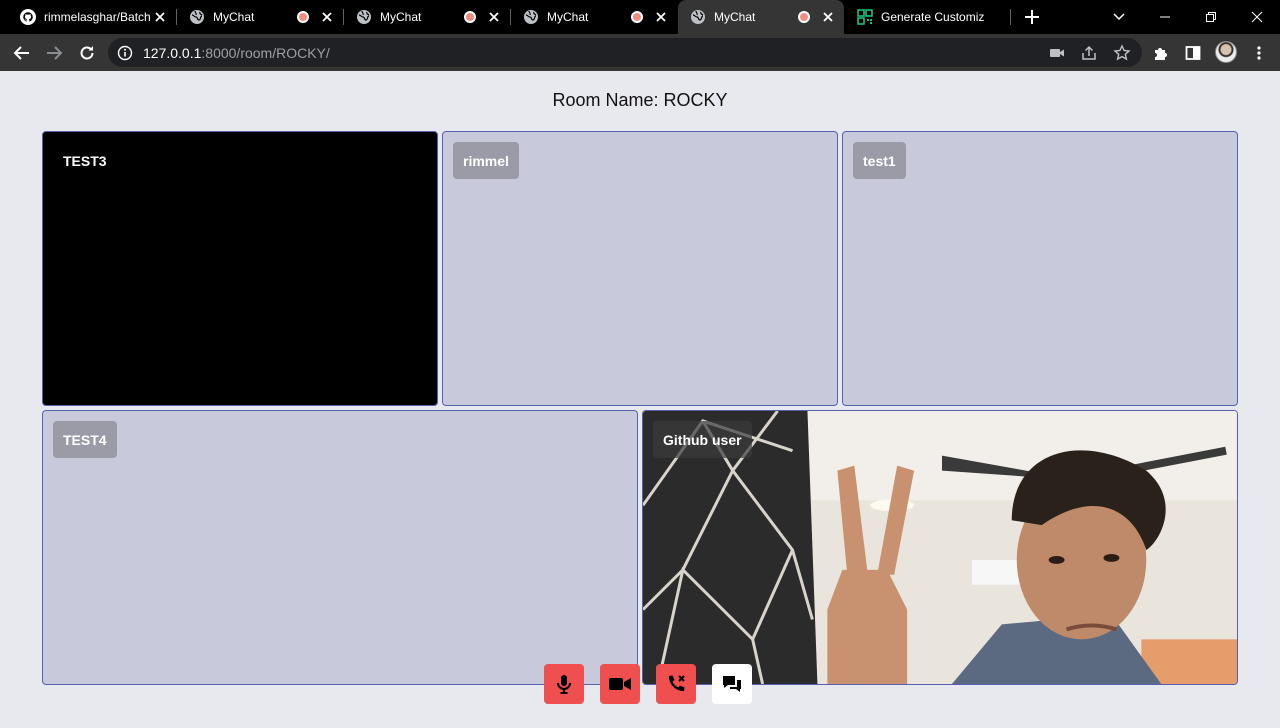 This screenshot has width=1280, height=728. I want to click on browser-tab-mychat-active: MyChat, so click(761, 17).